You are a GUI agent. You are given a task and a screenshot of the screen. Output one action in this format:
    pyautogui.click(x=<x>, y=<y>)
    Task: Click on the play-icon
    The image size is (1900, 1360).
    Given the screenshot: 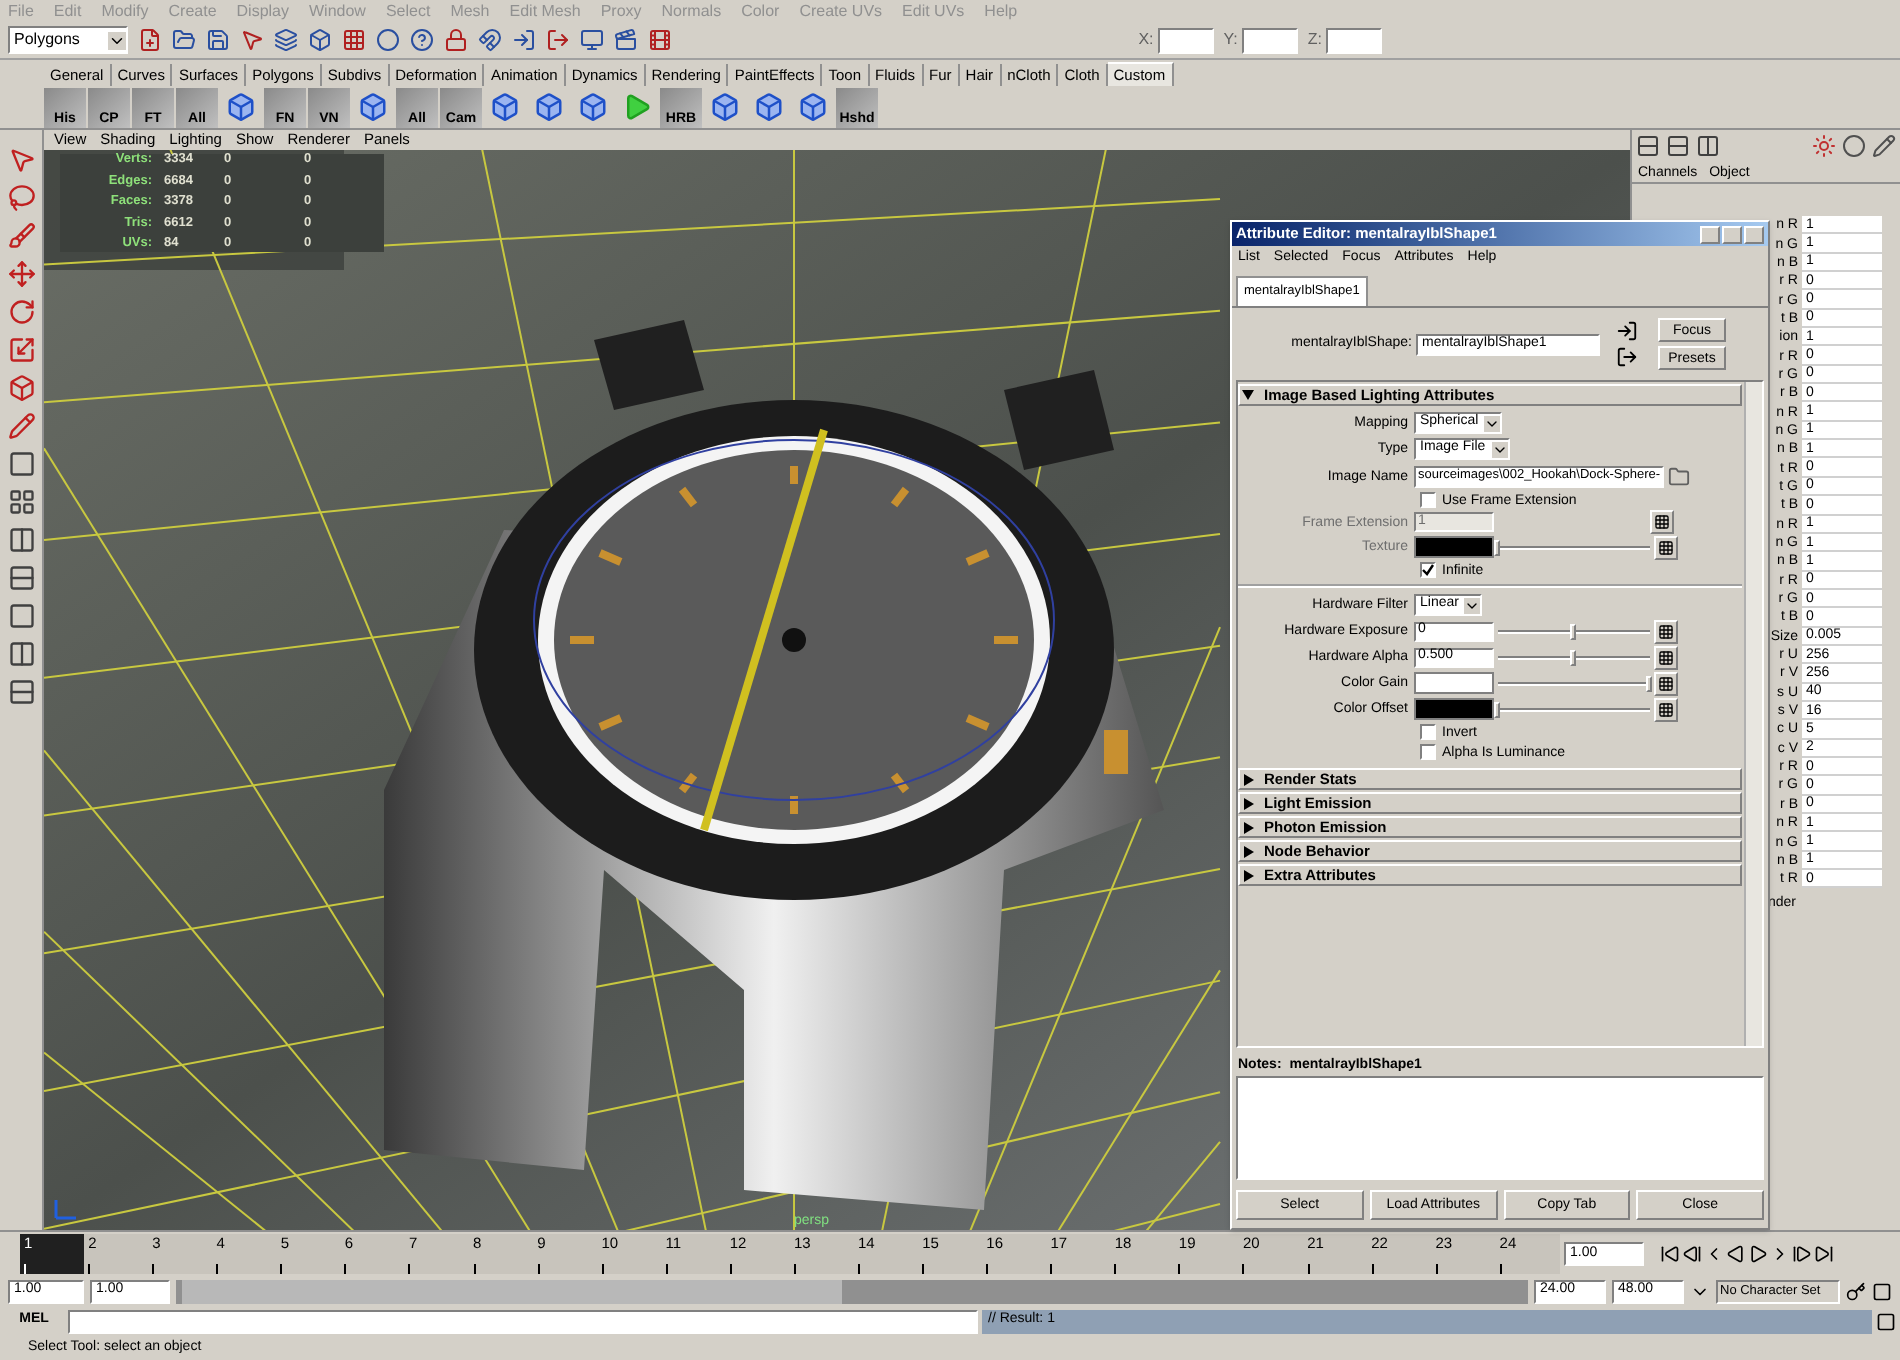 What is the action you would take?
    pyautogui.click(x=1758, y=1254)
    